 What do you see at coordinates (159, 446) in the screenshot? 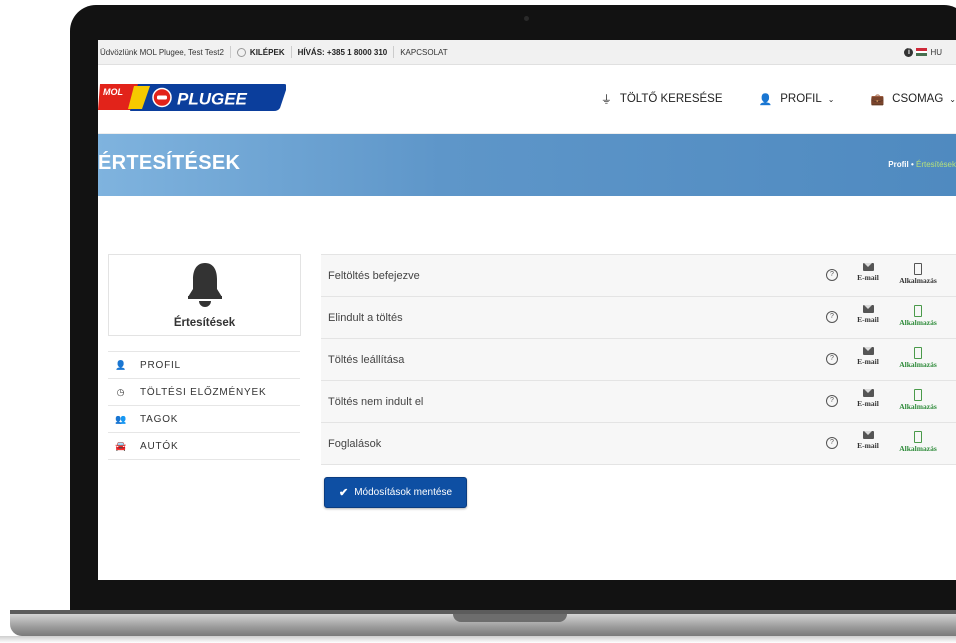
I see `sidebar-item-label: AUTÓK` at bounding box center [159, 446].